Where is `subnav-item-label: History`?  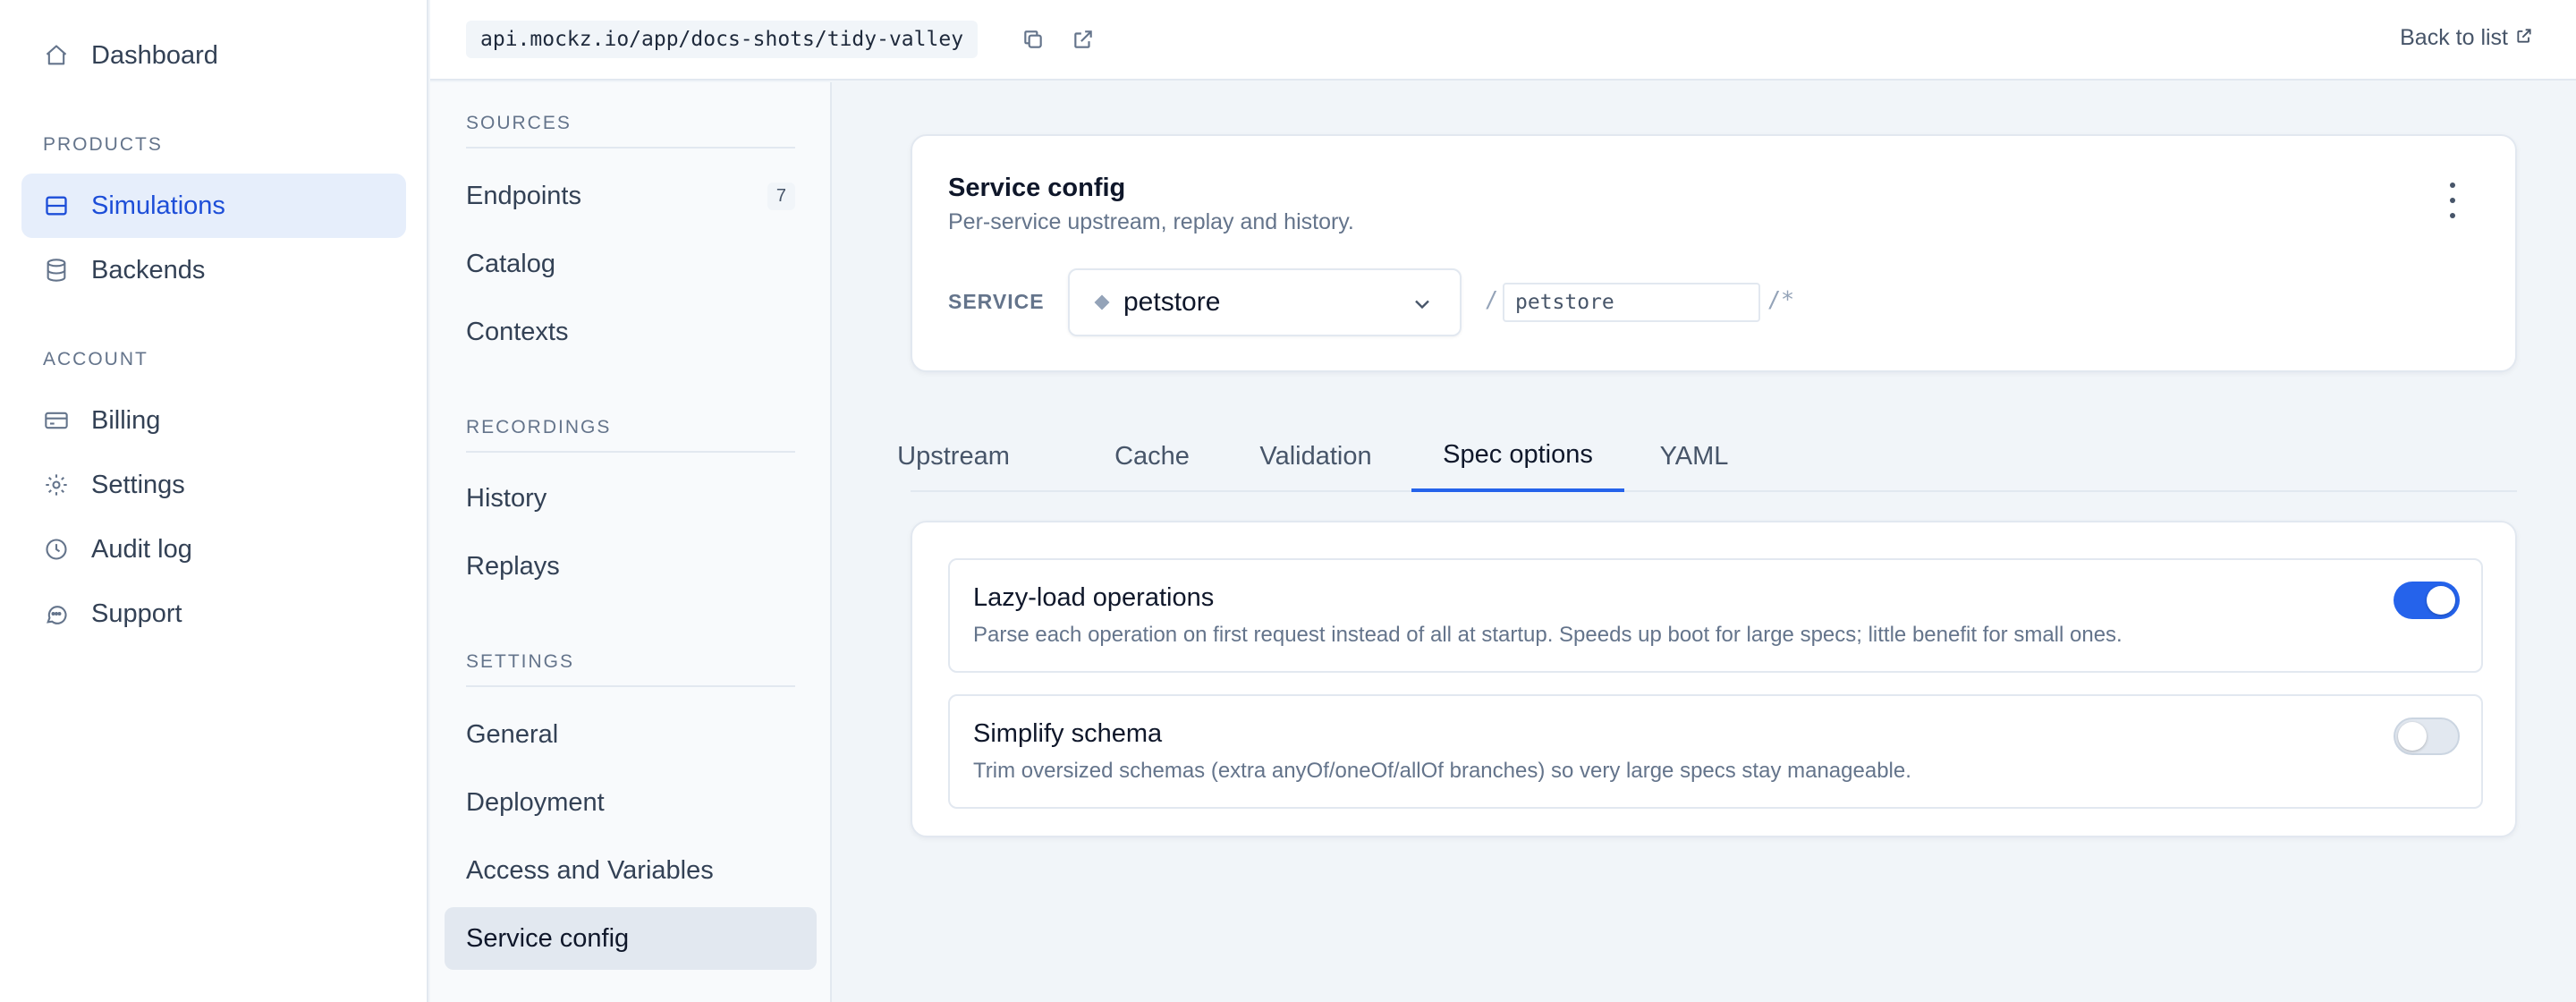 subnav-item-label: History is located at coordinates (506, 498).